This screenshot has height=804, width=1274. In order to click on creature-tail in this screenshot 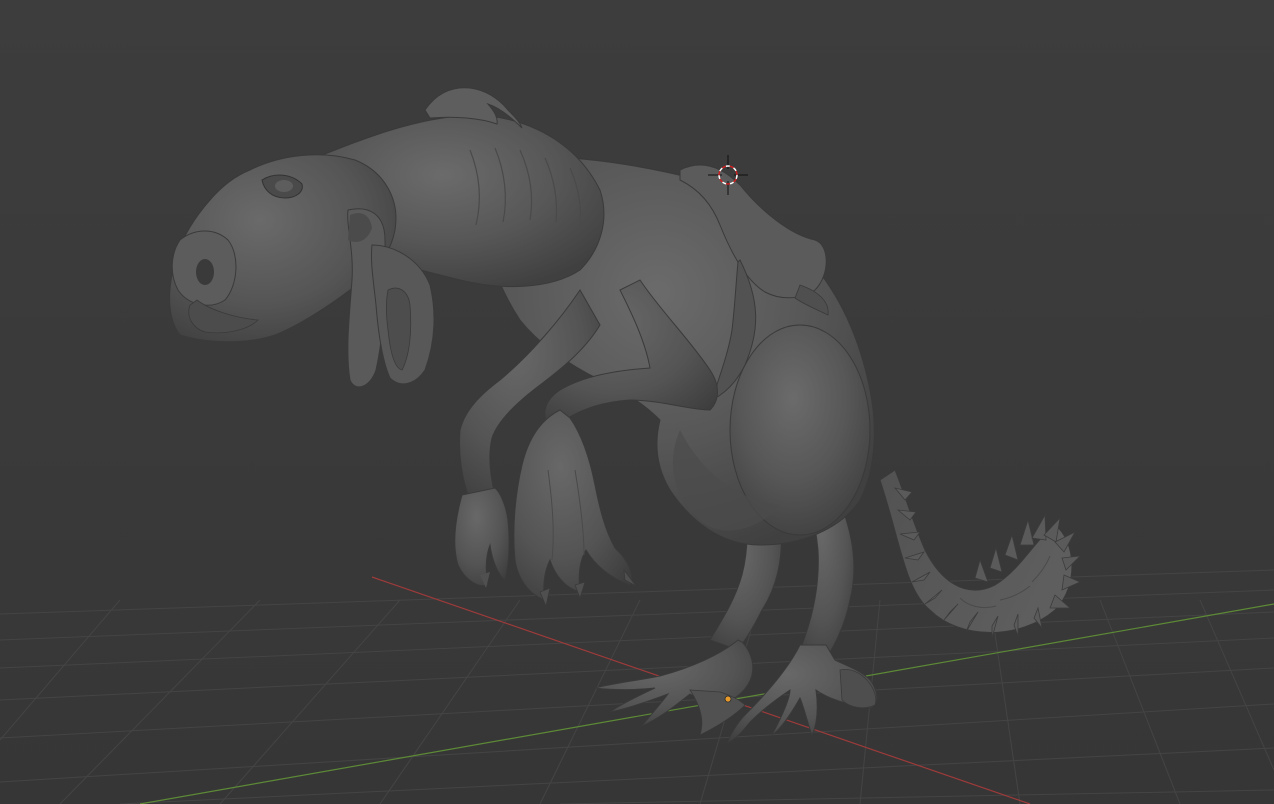, I will do `click(980, 554)`.